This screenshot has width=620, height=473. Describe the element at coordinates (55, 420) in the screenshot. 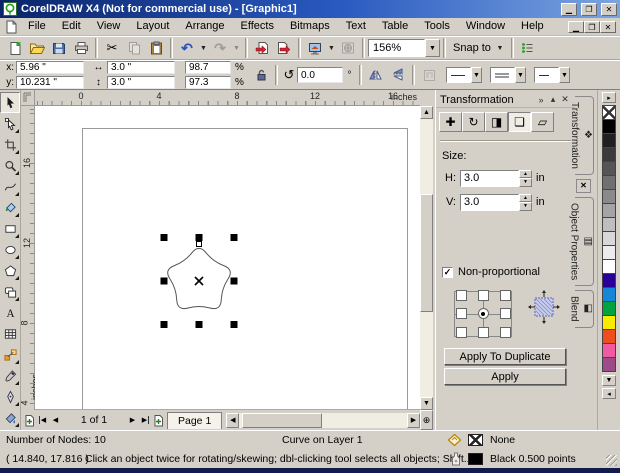

I see `previous-page-button: ◀` at that location.